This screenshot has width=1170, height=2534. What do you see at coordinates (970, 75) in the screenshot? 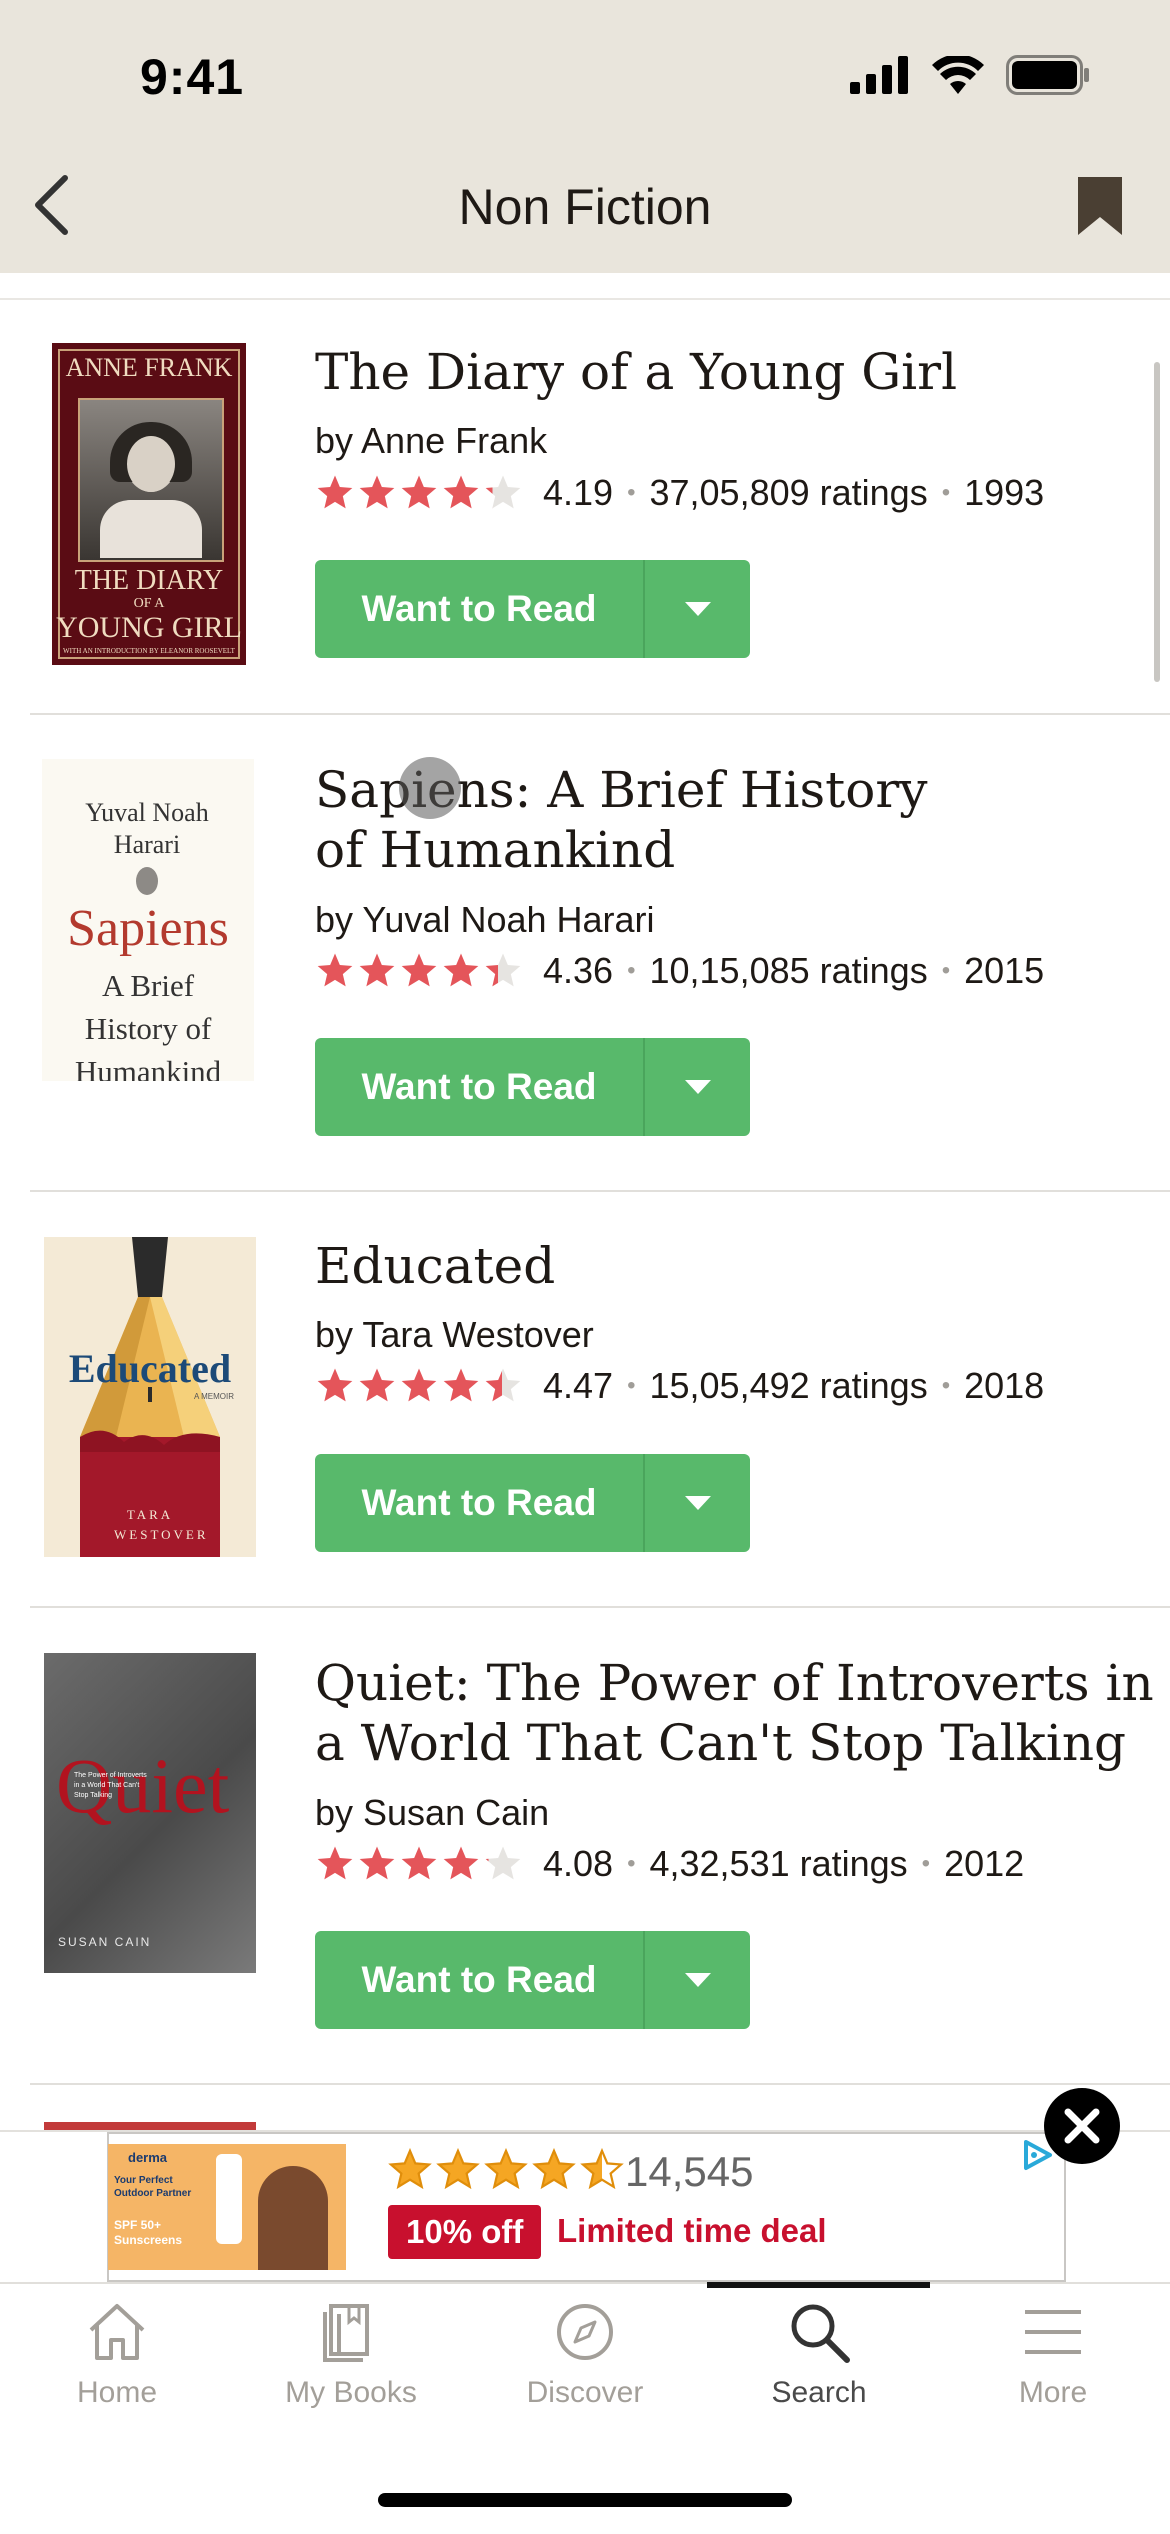
I see `status-icons` at bounding box center [970, 75].